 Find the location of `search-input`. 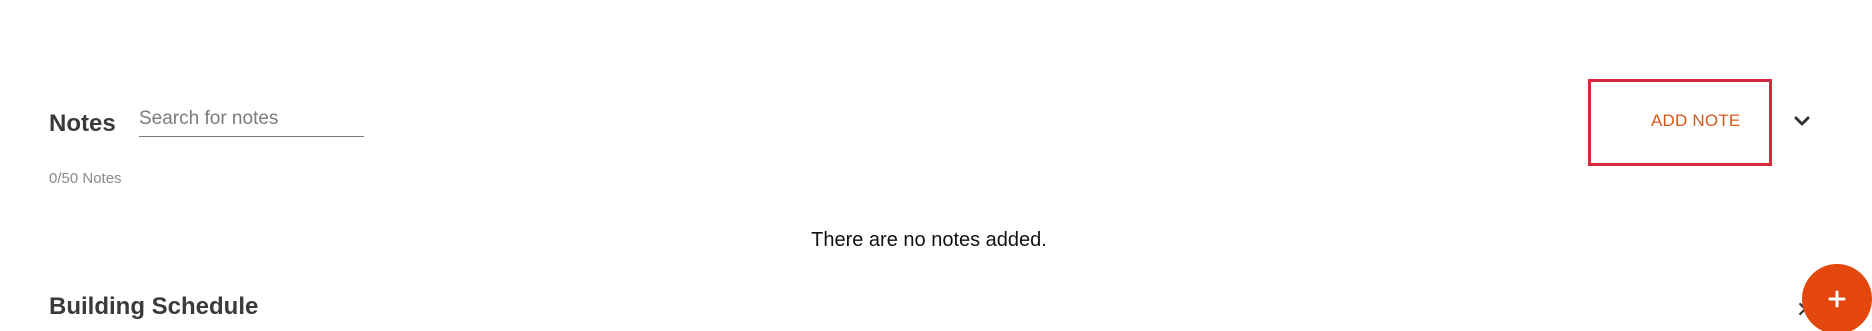

search-input is located at coordinates (251, 119).